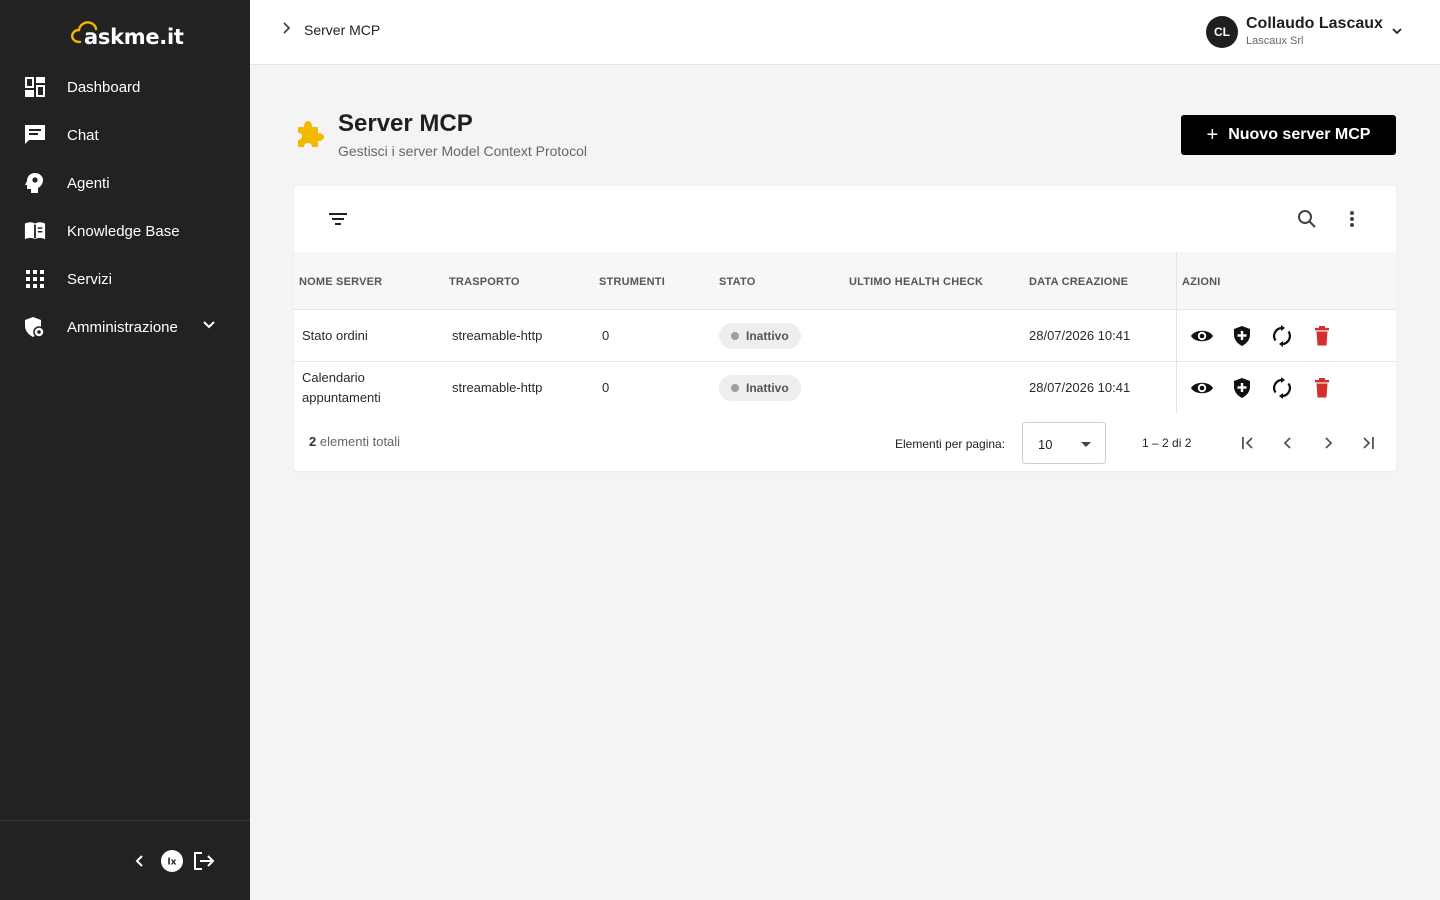 The image size is (1440, 900). What do you see at coordinates (1368, 443) in the screenshot?
I see `last-page-icon` at bounding box center [1368, 443].